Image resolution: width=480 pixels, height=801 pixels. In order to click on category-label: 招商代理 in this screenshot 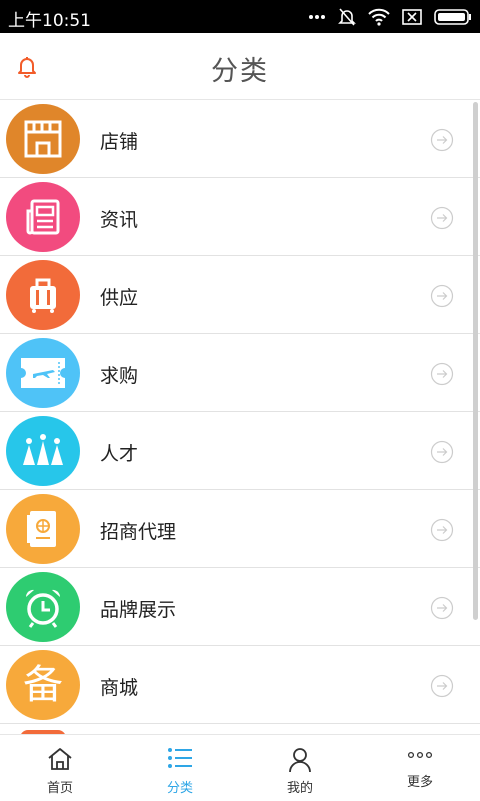, I will do `click(138, 532)`.